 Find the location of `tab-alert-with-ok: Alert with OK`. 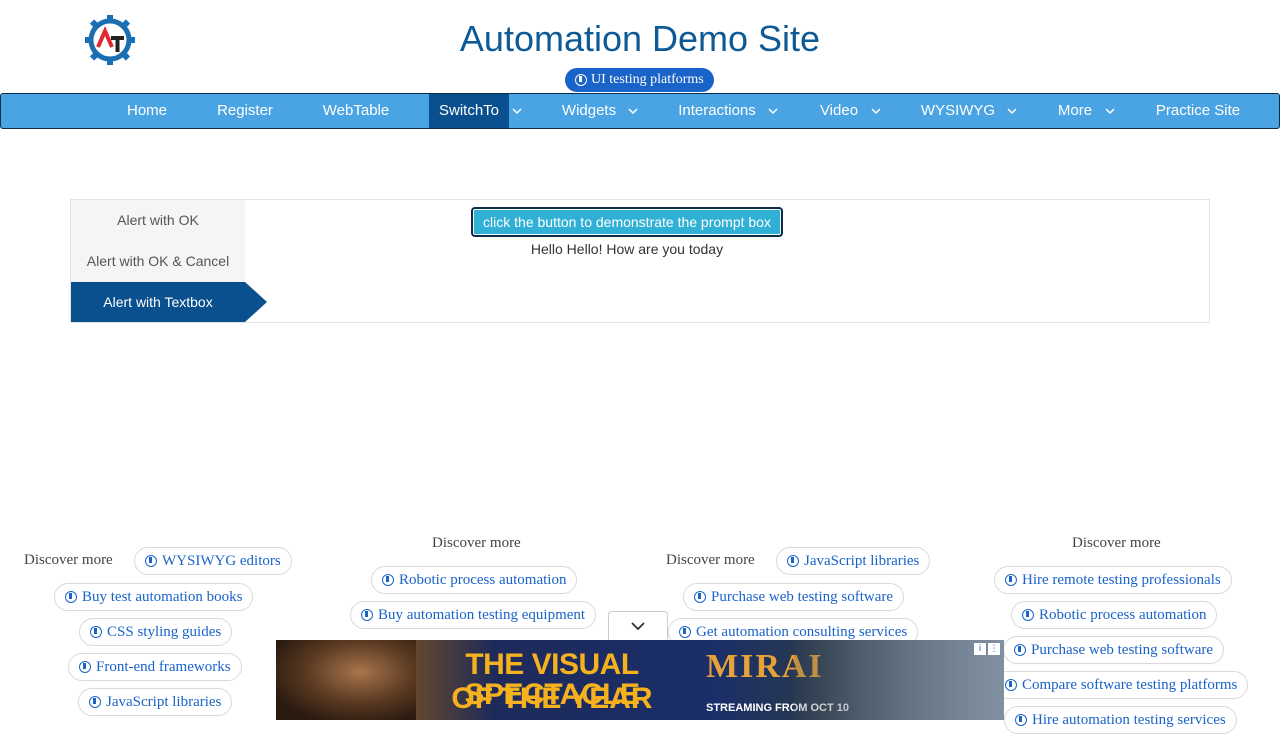

tab-alert-with-ok: Alert with OK is located at coordinates (158, 220).